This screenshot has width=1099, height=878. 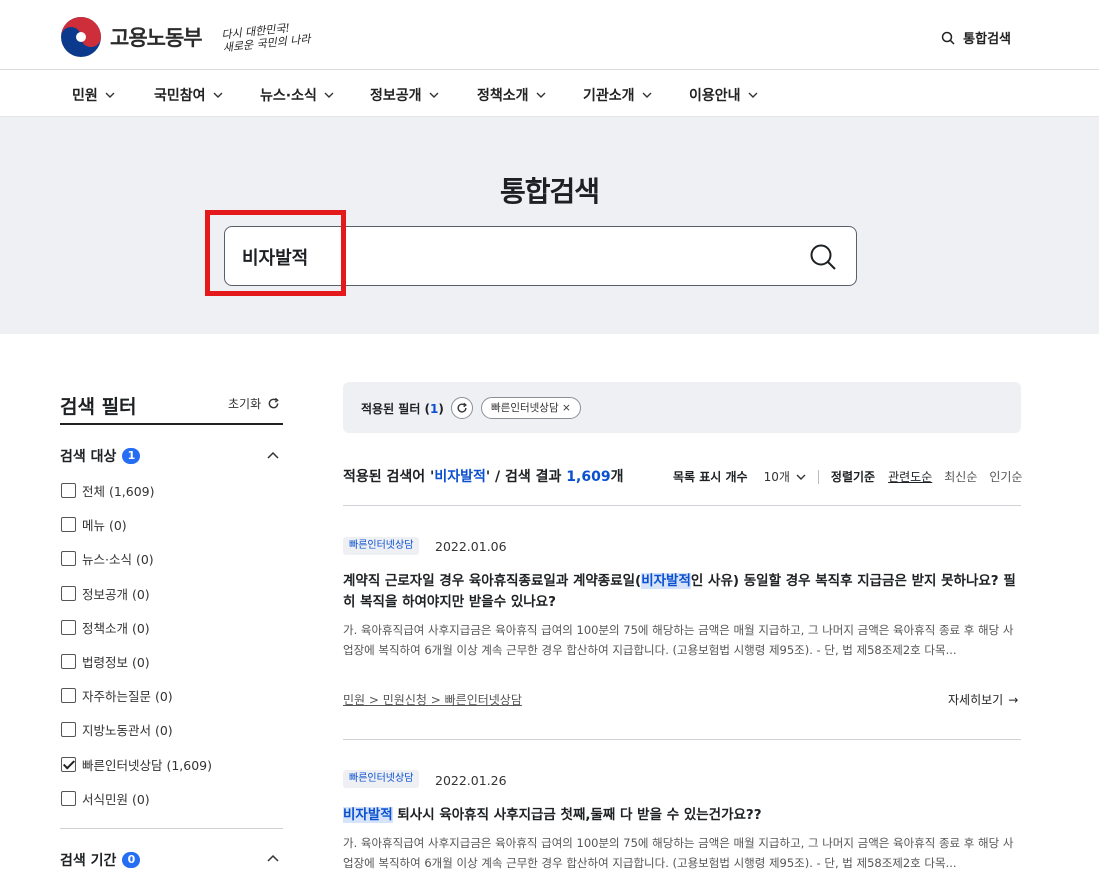 I want to click on nav-item-disclosure: 정보공개, so click(x=404, y=95).